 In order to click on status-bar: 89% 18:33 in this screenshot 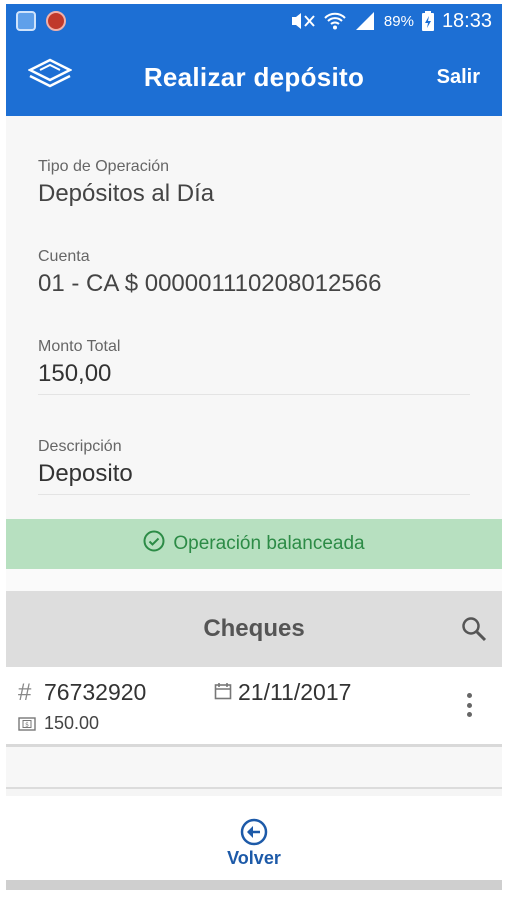, I will do `click(254, 21)`.